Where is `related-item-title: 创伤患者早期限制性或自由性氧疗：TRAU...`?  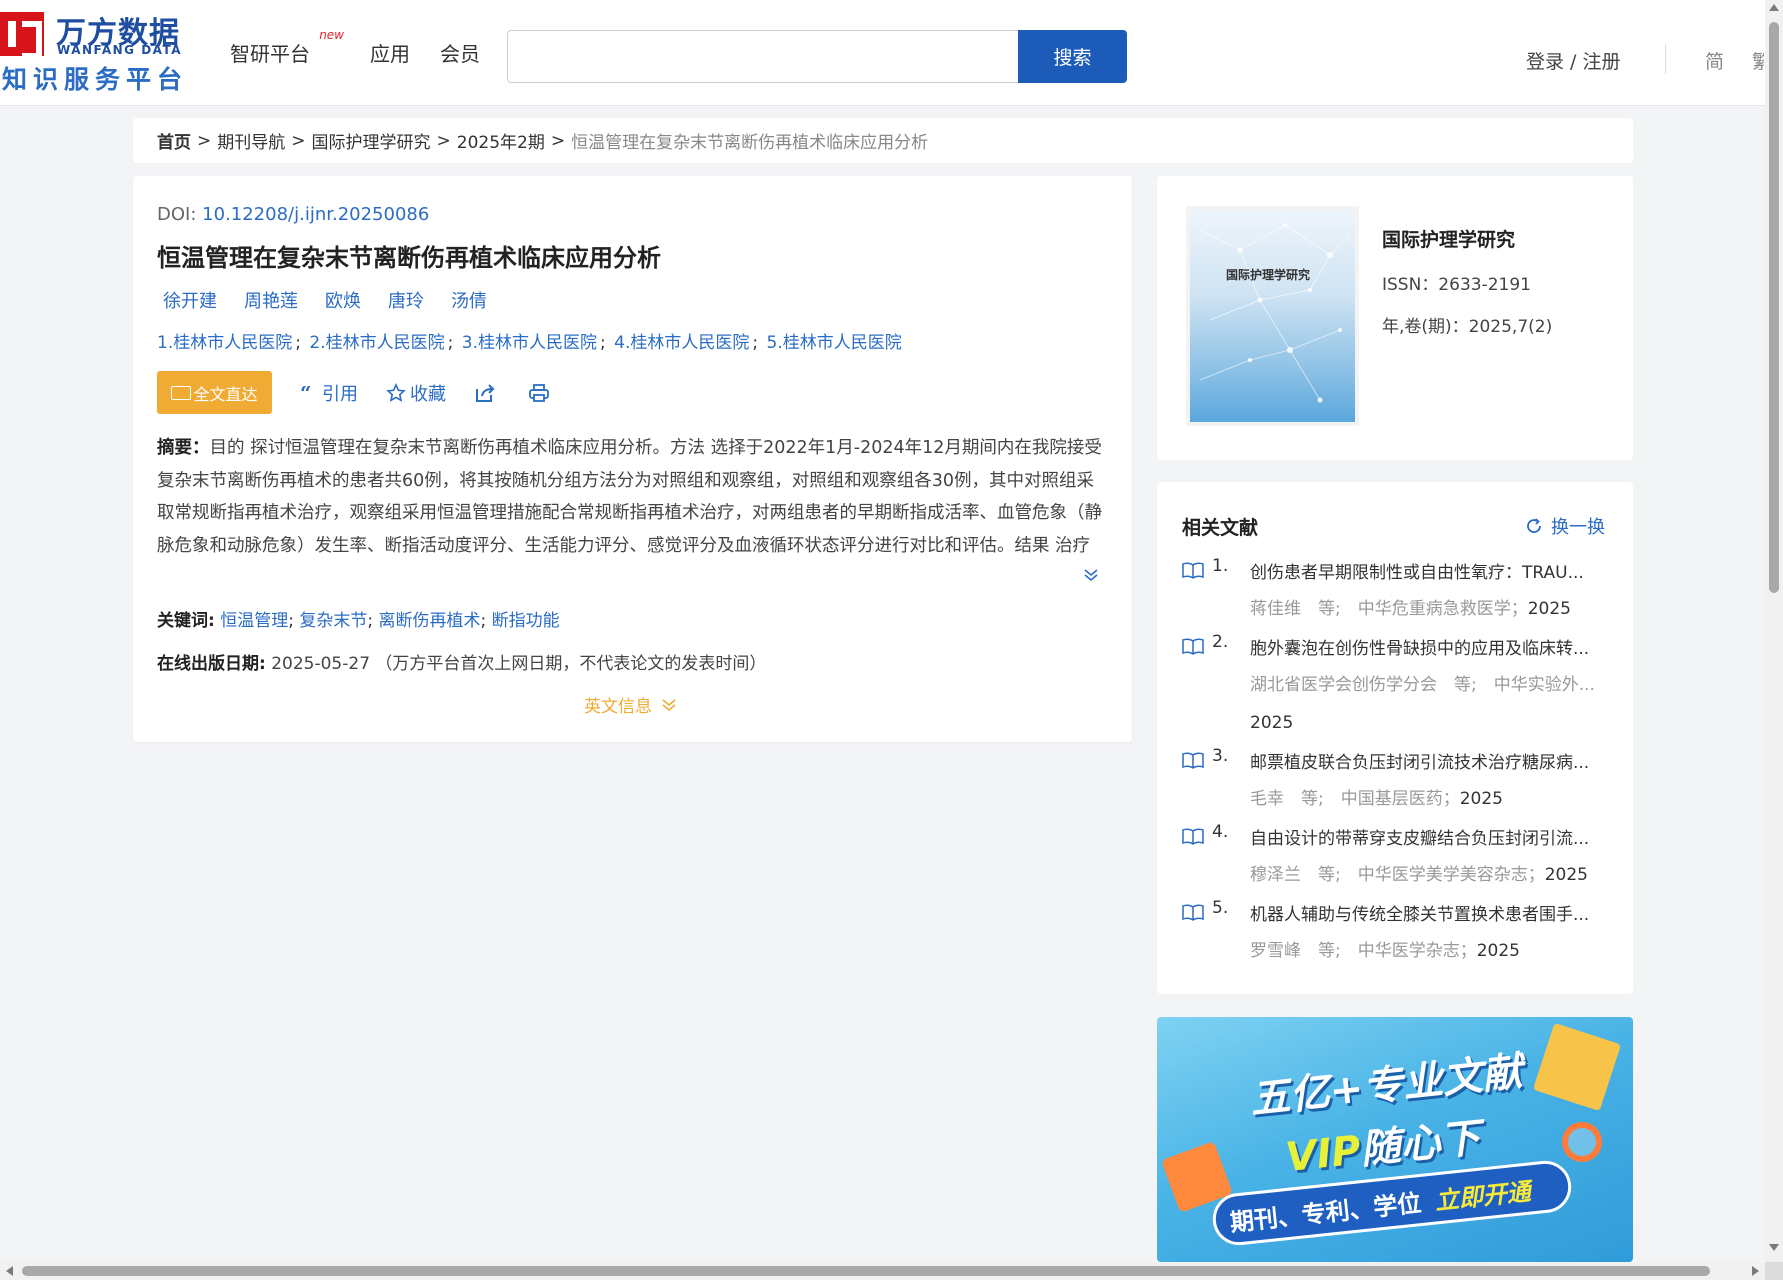
related-item-title: 创伤患者早期限制性或自由性氧疗：TRAU... is located at coordinates (1427, 573).